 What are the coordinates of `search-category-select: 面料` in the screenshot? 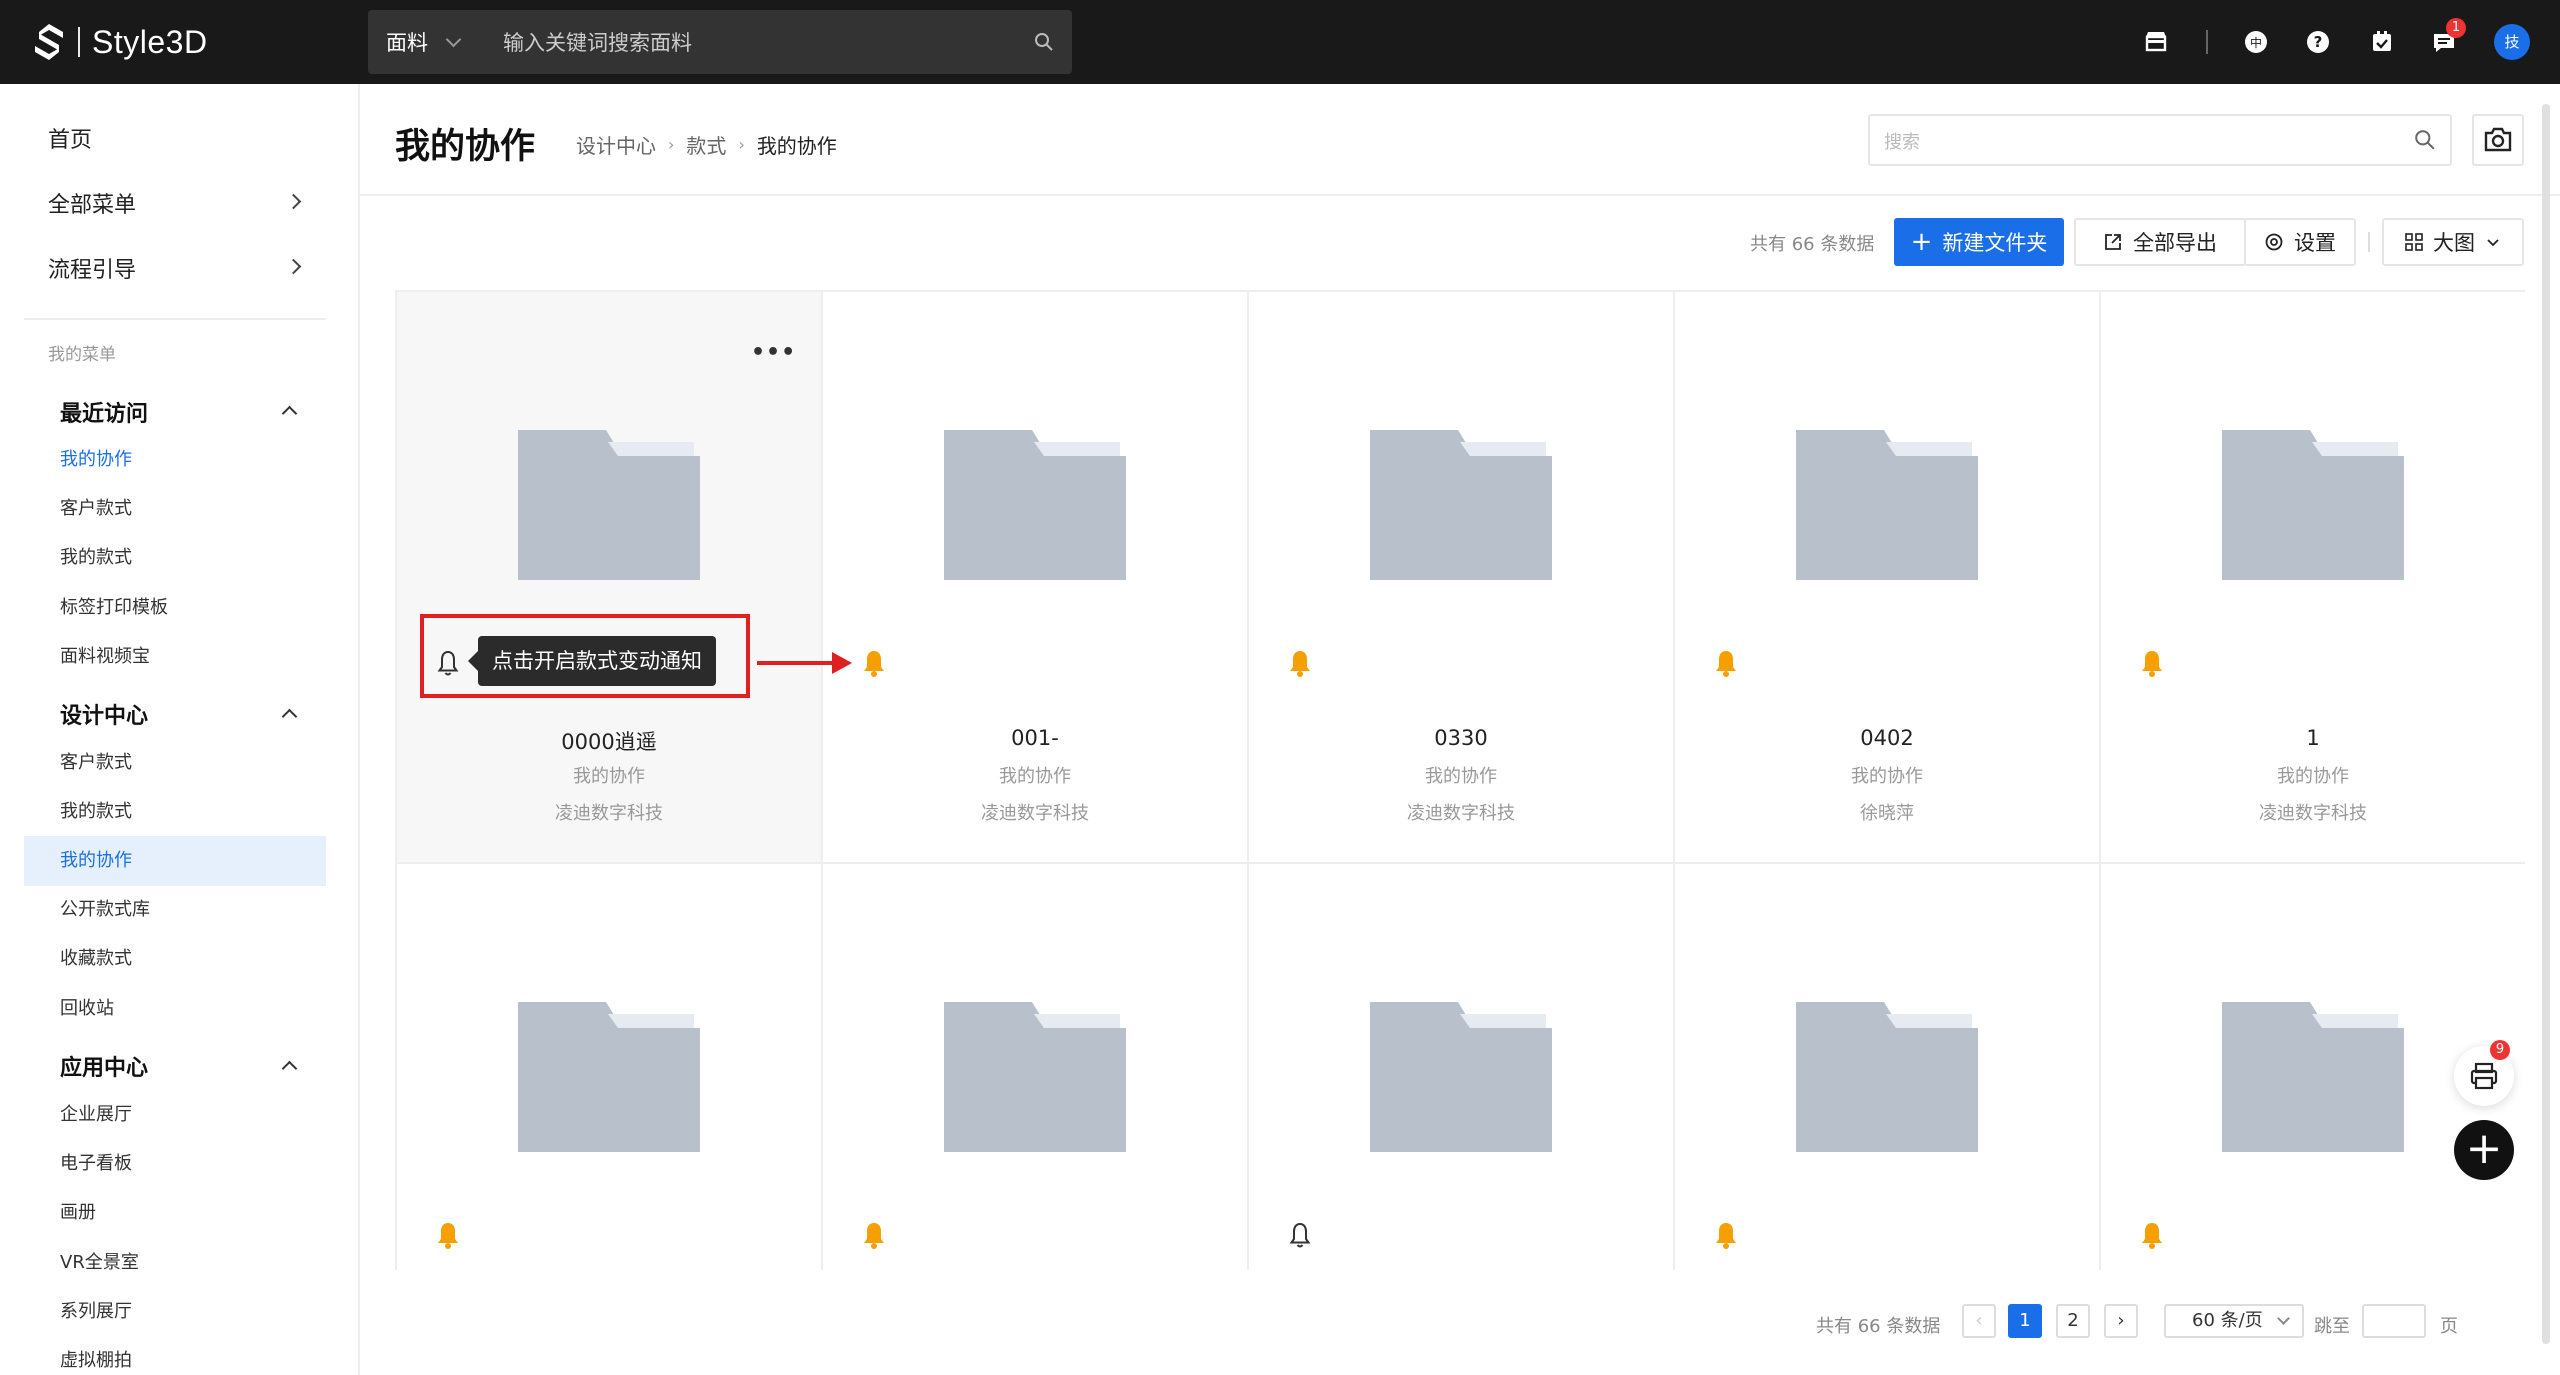 It's located at (428, 42).